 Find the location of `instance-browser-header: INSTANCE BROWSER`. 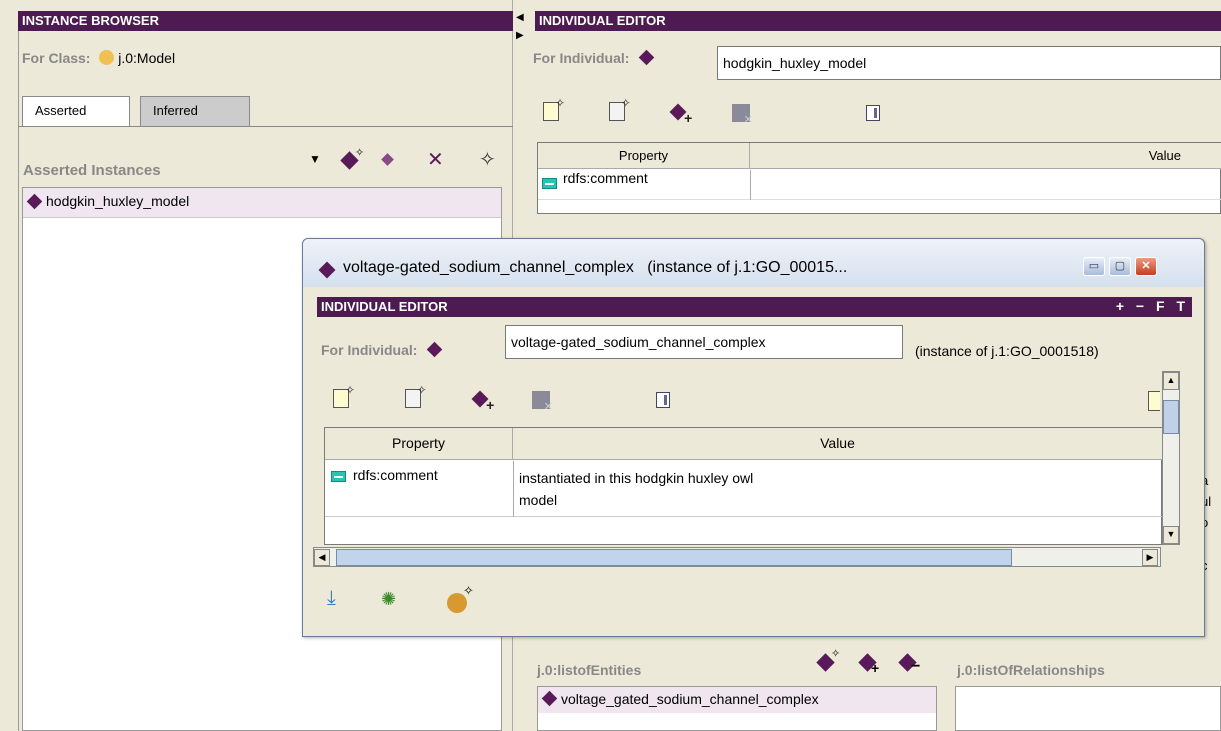

instance-browser-header: INSTANCE BROWSER is located at coordinates (265, 21).